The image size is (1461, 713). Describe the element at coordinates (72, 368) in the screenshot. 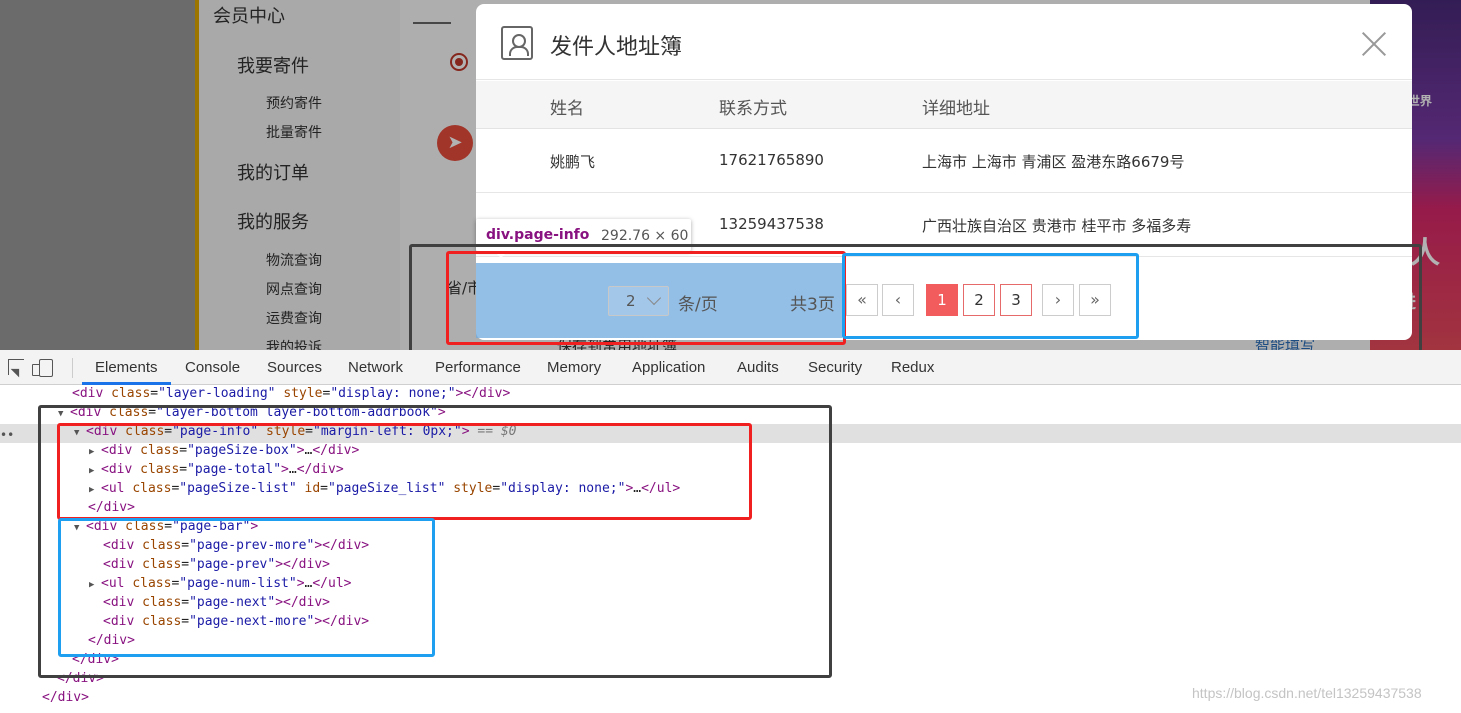

I see `toolbar-divider` at that location.